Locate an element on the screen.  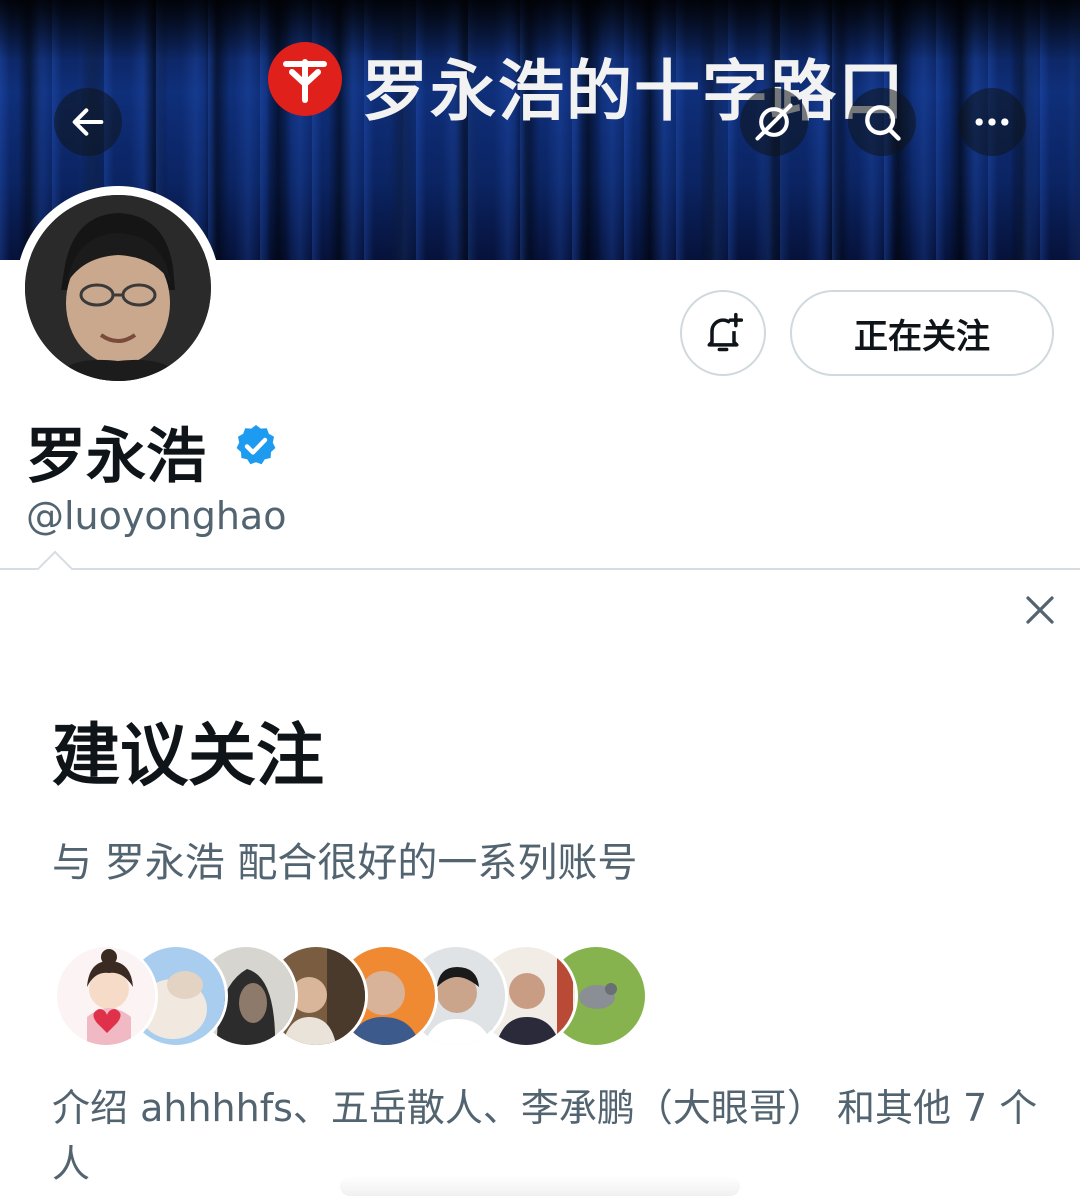
more-horizontal-icon is located at coordinates (992, 122).